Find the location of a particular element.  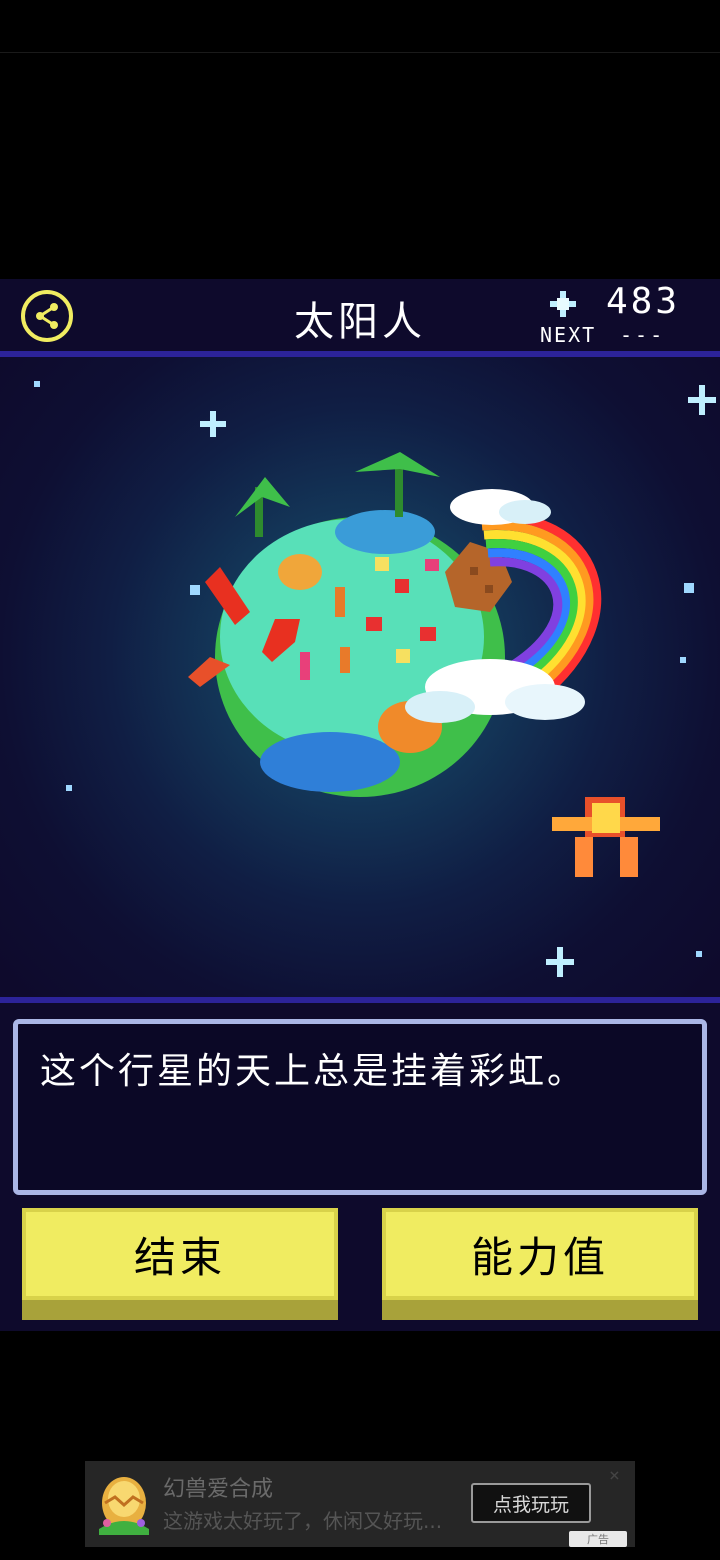

stats-button: 能力值 is located at coordinates (540, 1264).